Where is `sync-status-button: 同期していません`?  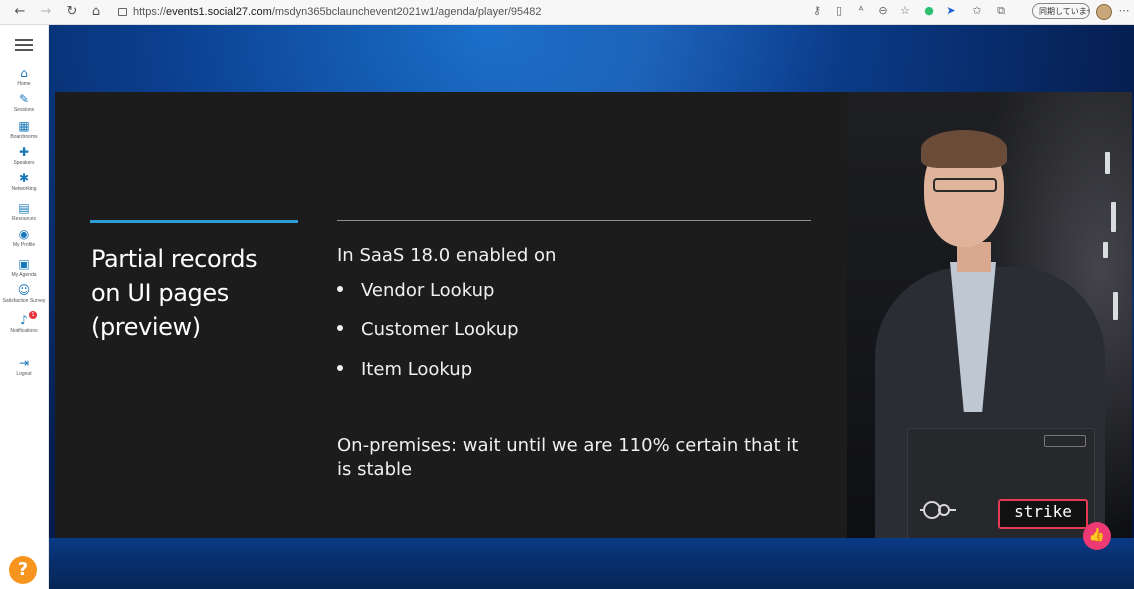
sync-status-button: 同期していません is located at coordinates (1061, 11).